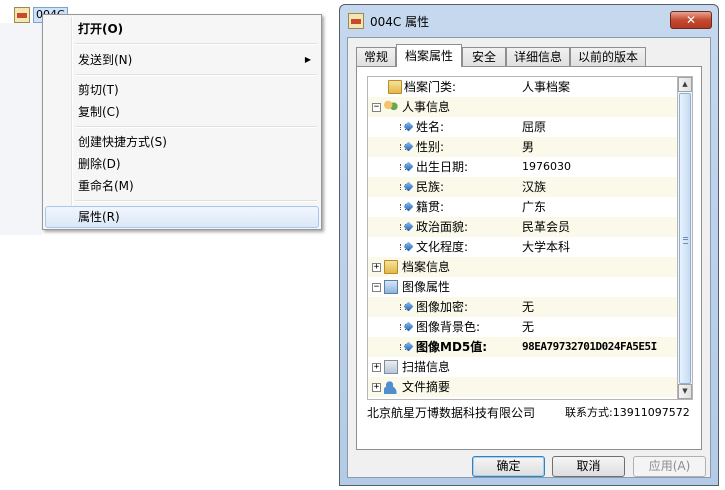  What do you see at coordinates (430, 187) in the screenshot?
I see `tree-key: 民族:` at bounding box center [430, 187].